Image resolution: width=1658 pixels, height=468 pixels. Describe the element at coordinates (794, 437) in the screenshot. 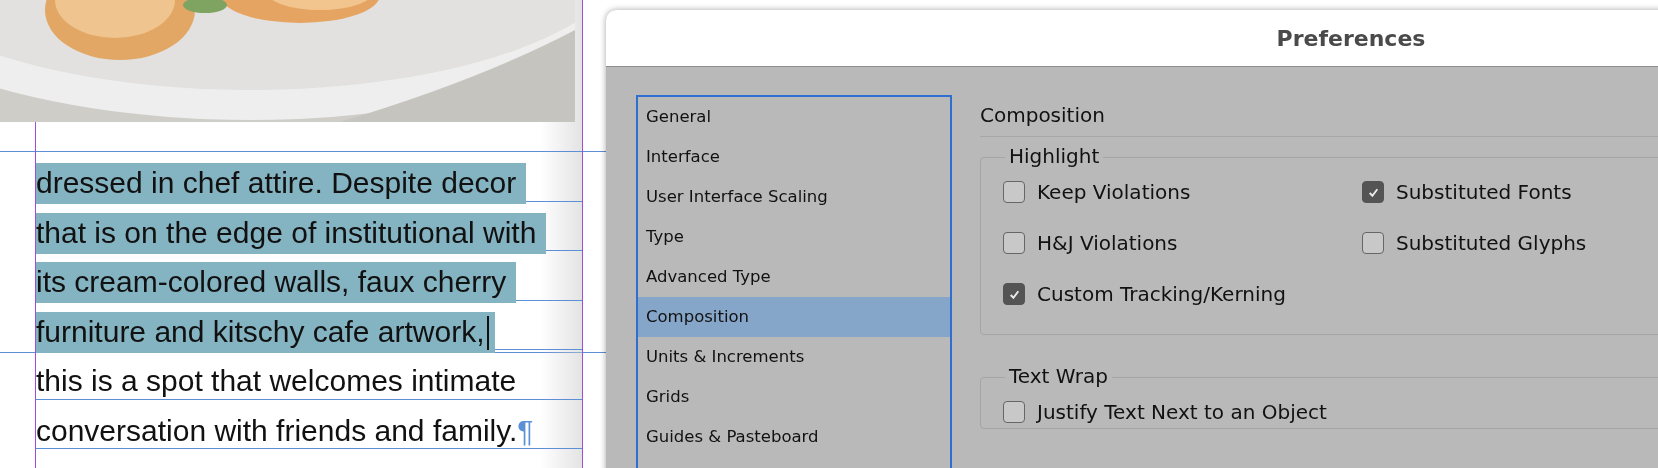

I see `category-item: Guides & Pasteboard` at that location.